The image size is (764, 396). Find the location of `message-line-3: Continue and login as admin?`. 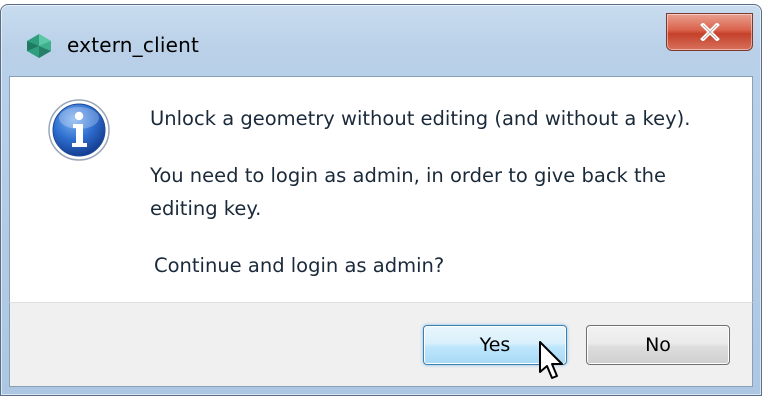

message-line-3: Continue and login as admin? is located at coordinates (299, 265).